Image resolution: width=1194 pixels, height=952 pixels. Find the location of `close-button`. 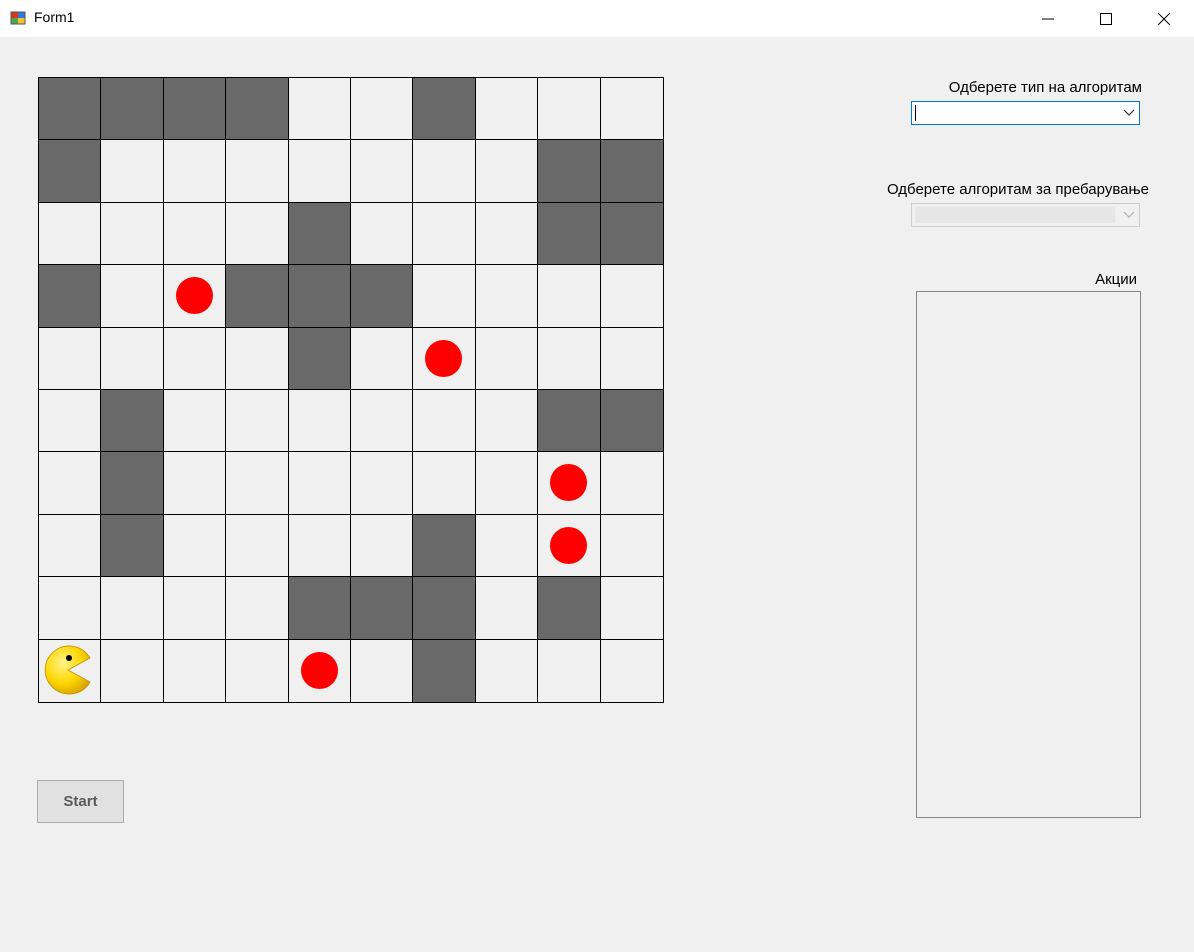

close-button is located at coordinates (1164, 18).